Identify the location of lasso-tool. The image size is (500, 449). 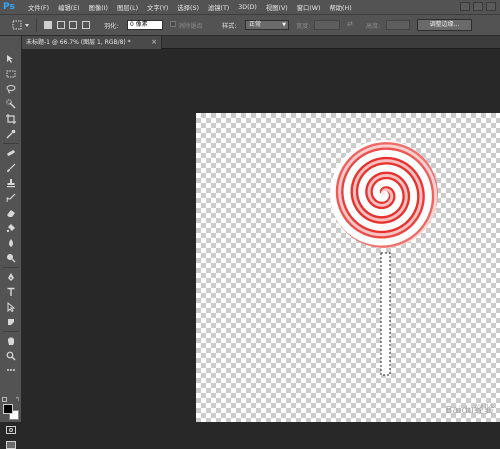
(11, 89).